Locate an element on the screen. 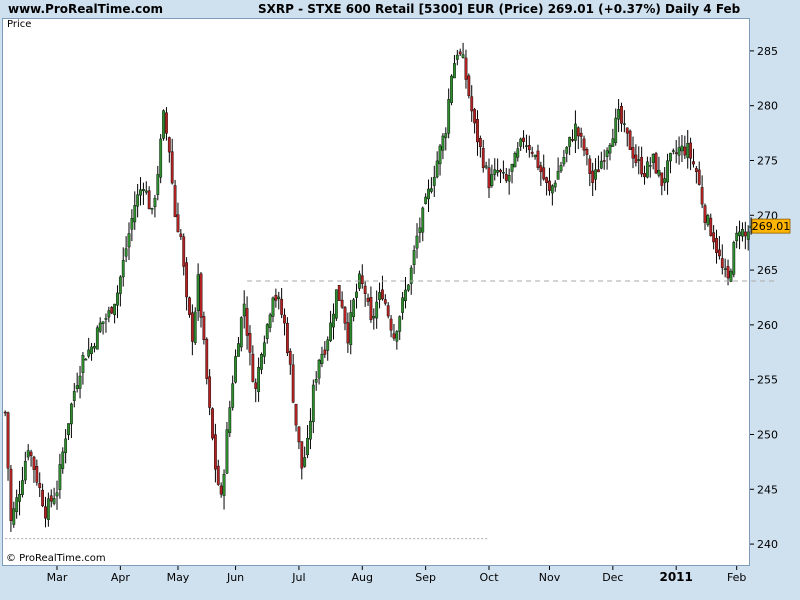  y-tick-label: 280 is located at coordinates (767, 106).